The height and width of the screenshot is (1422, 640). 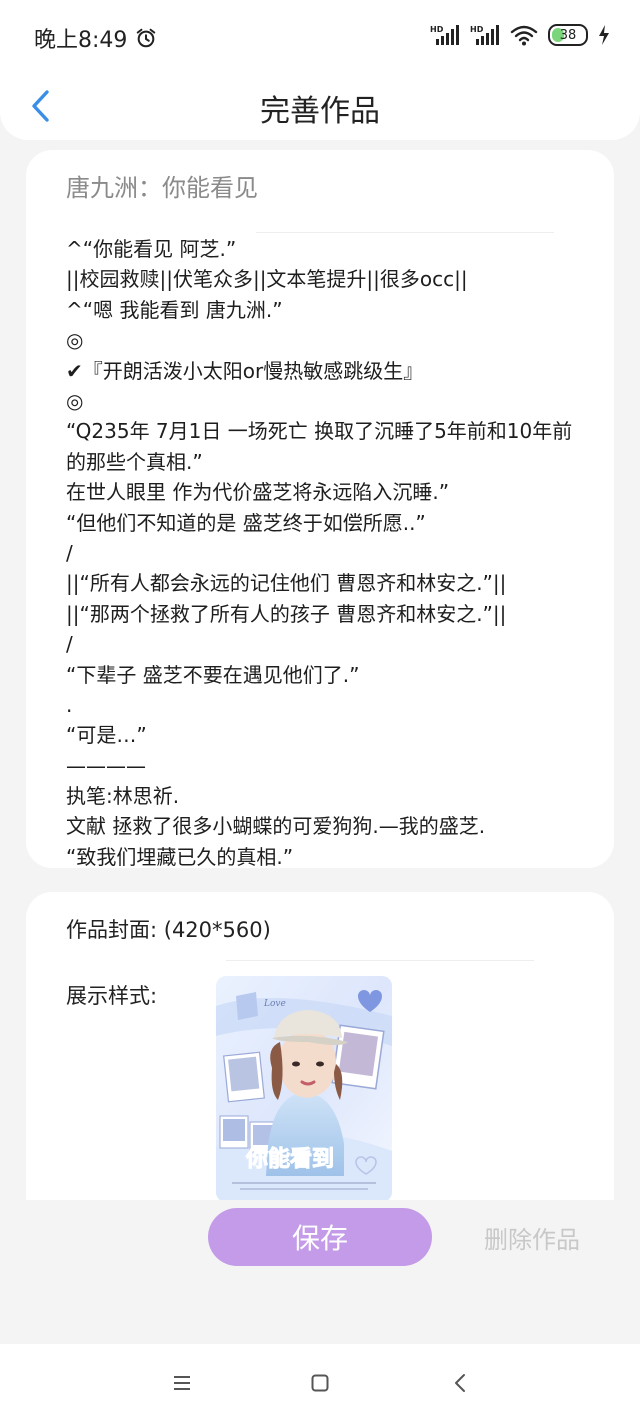 What do you see at coordinates (267, 279) in the screenshot?
I see `description-line: ||校园救赎||伏笔众多||文本笔提升||很多occ||` at bounding box center [267, 279].